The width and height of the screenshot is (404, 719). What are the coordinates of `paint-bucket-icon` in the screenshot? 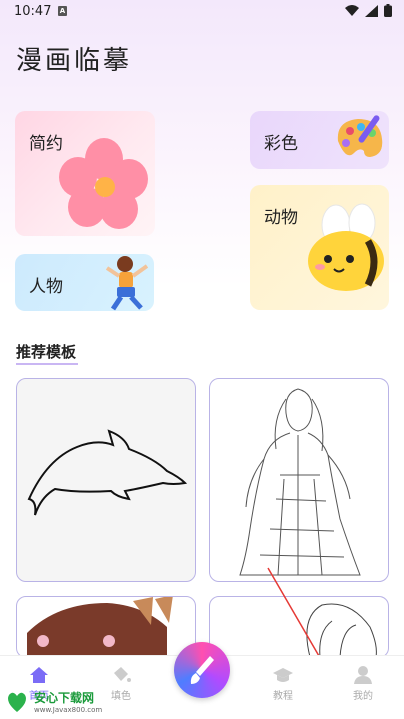 It's located at (122, 674).